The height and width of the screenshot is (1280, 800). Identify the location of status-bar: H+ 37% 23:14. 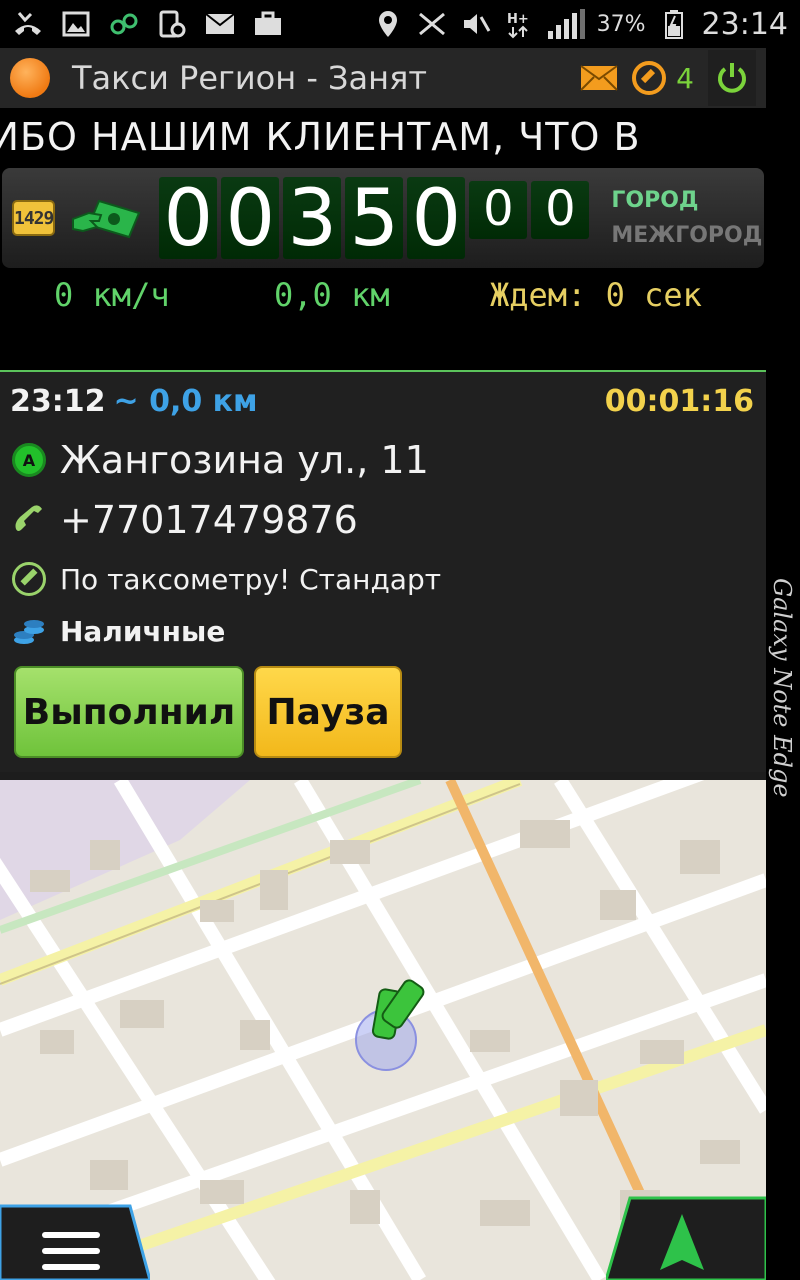
(400, 24).